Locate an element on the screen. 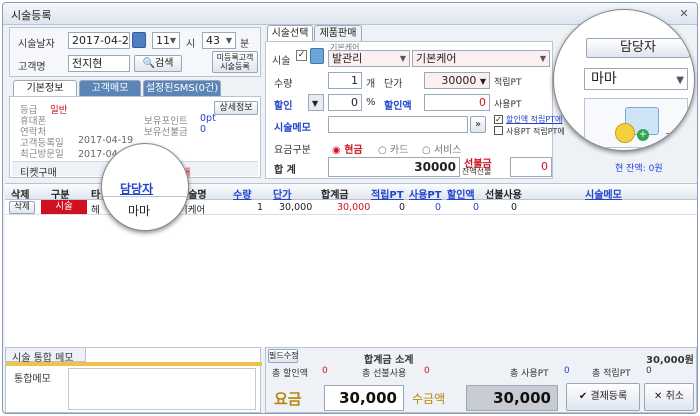  staff-header-button: 담당자 is located at coordinates (638, 48).